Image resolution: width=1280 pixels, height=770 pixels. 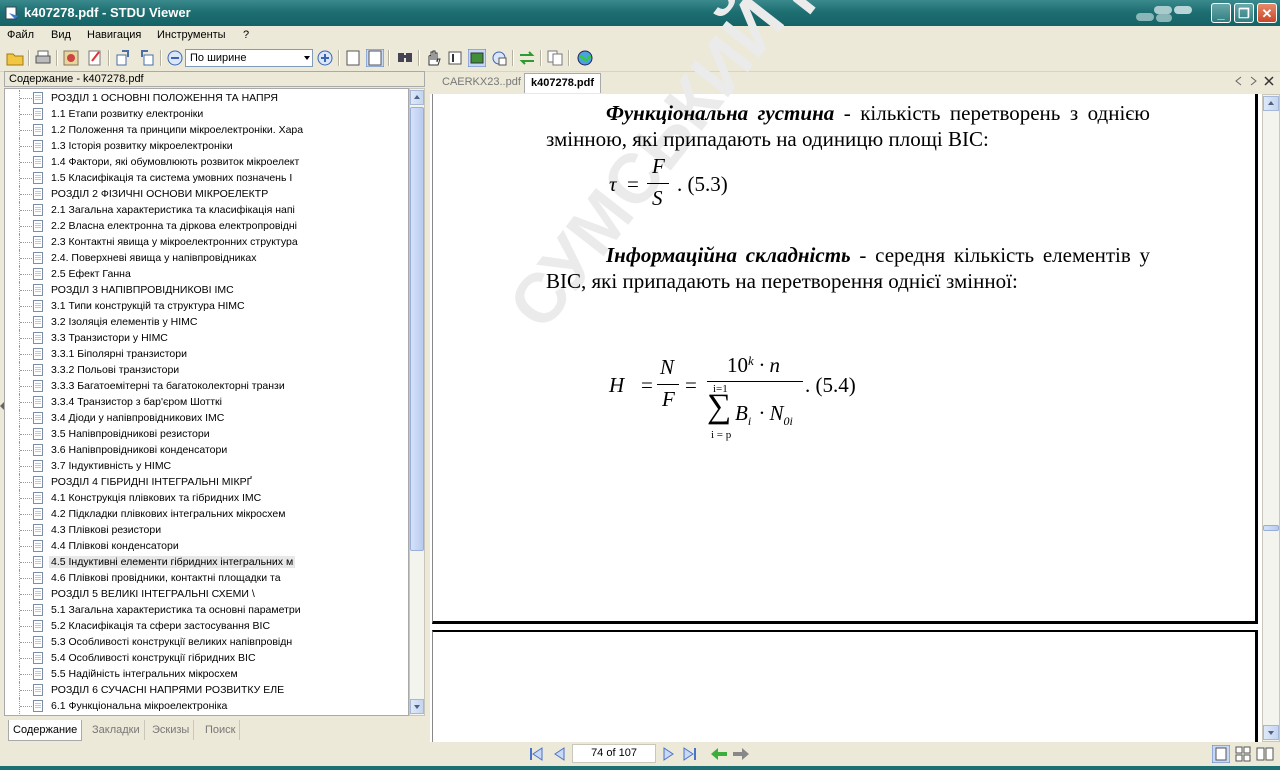 What do you see at coordinates (206, 466) in the screenshot?
I see `tree-item: 3.7 Індуктивність у НІМС` at bounding box center [206, 466].